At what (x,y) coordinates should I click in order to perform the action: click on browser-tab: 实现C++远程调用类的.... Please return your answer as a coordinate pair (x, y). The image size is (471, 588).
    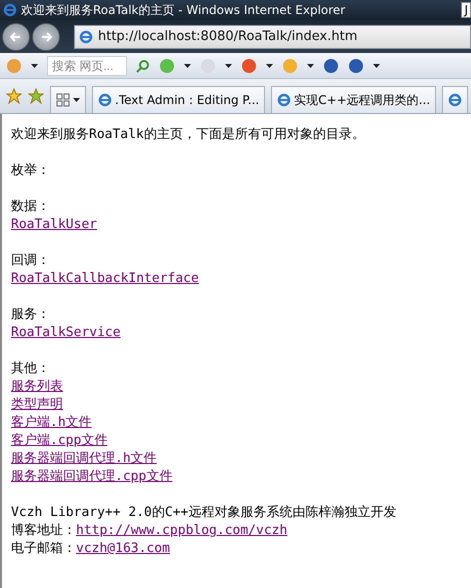
    Looking at the image, I should click on (353, 99).